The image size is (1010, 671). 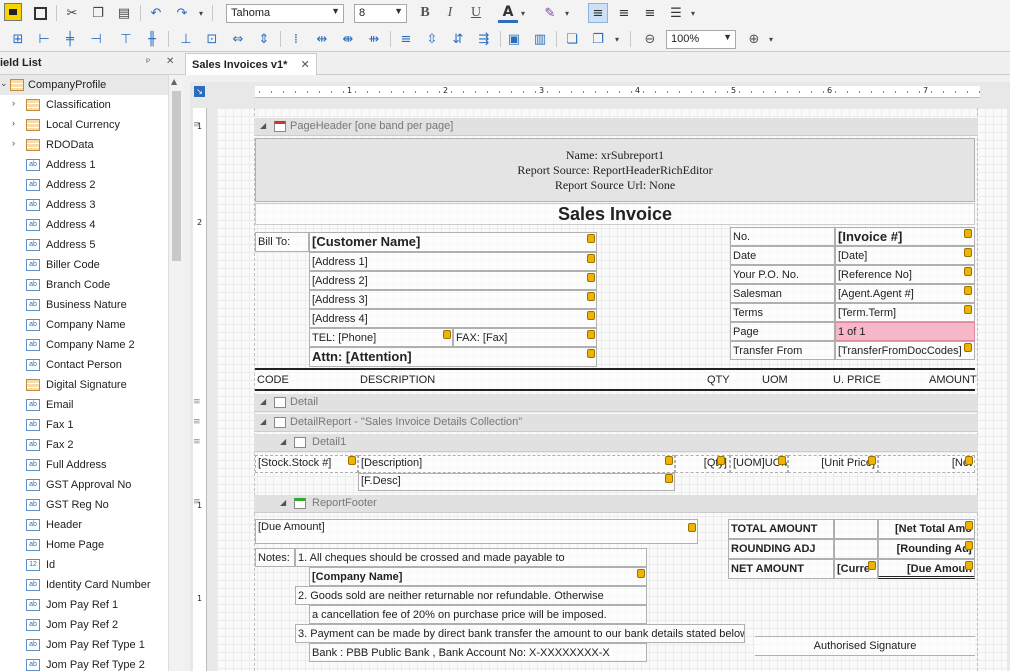 I want to click on make-same-width-icon: ⇔, so click(x=238, y=39).